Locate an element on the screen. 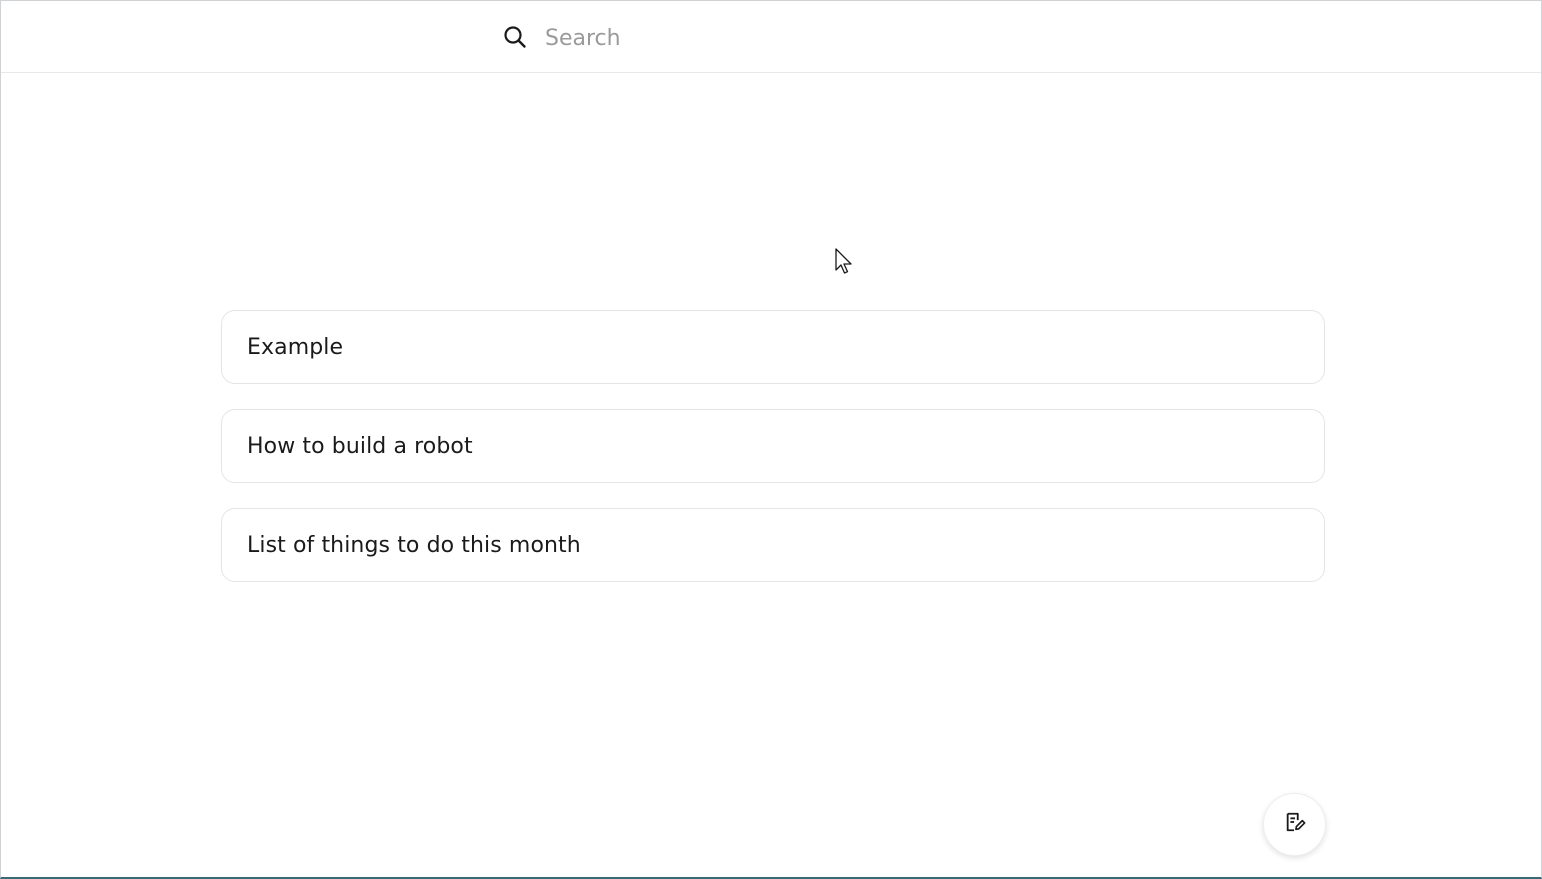 Image resolution: width=1542 pixels, height=879 pixels. search-icon is located at coordinates (515, 37).